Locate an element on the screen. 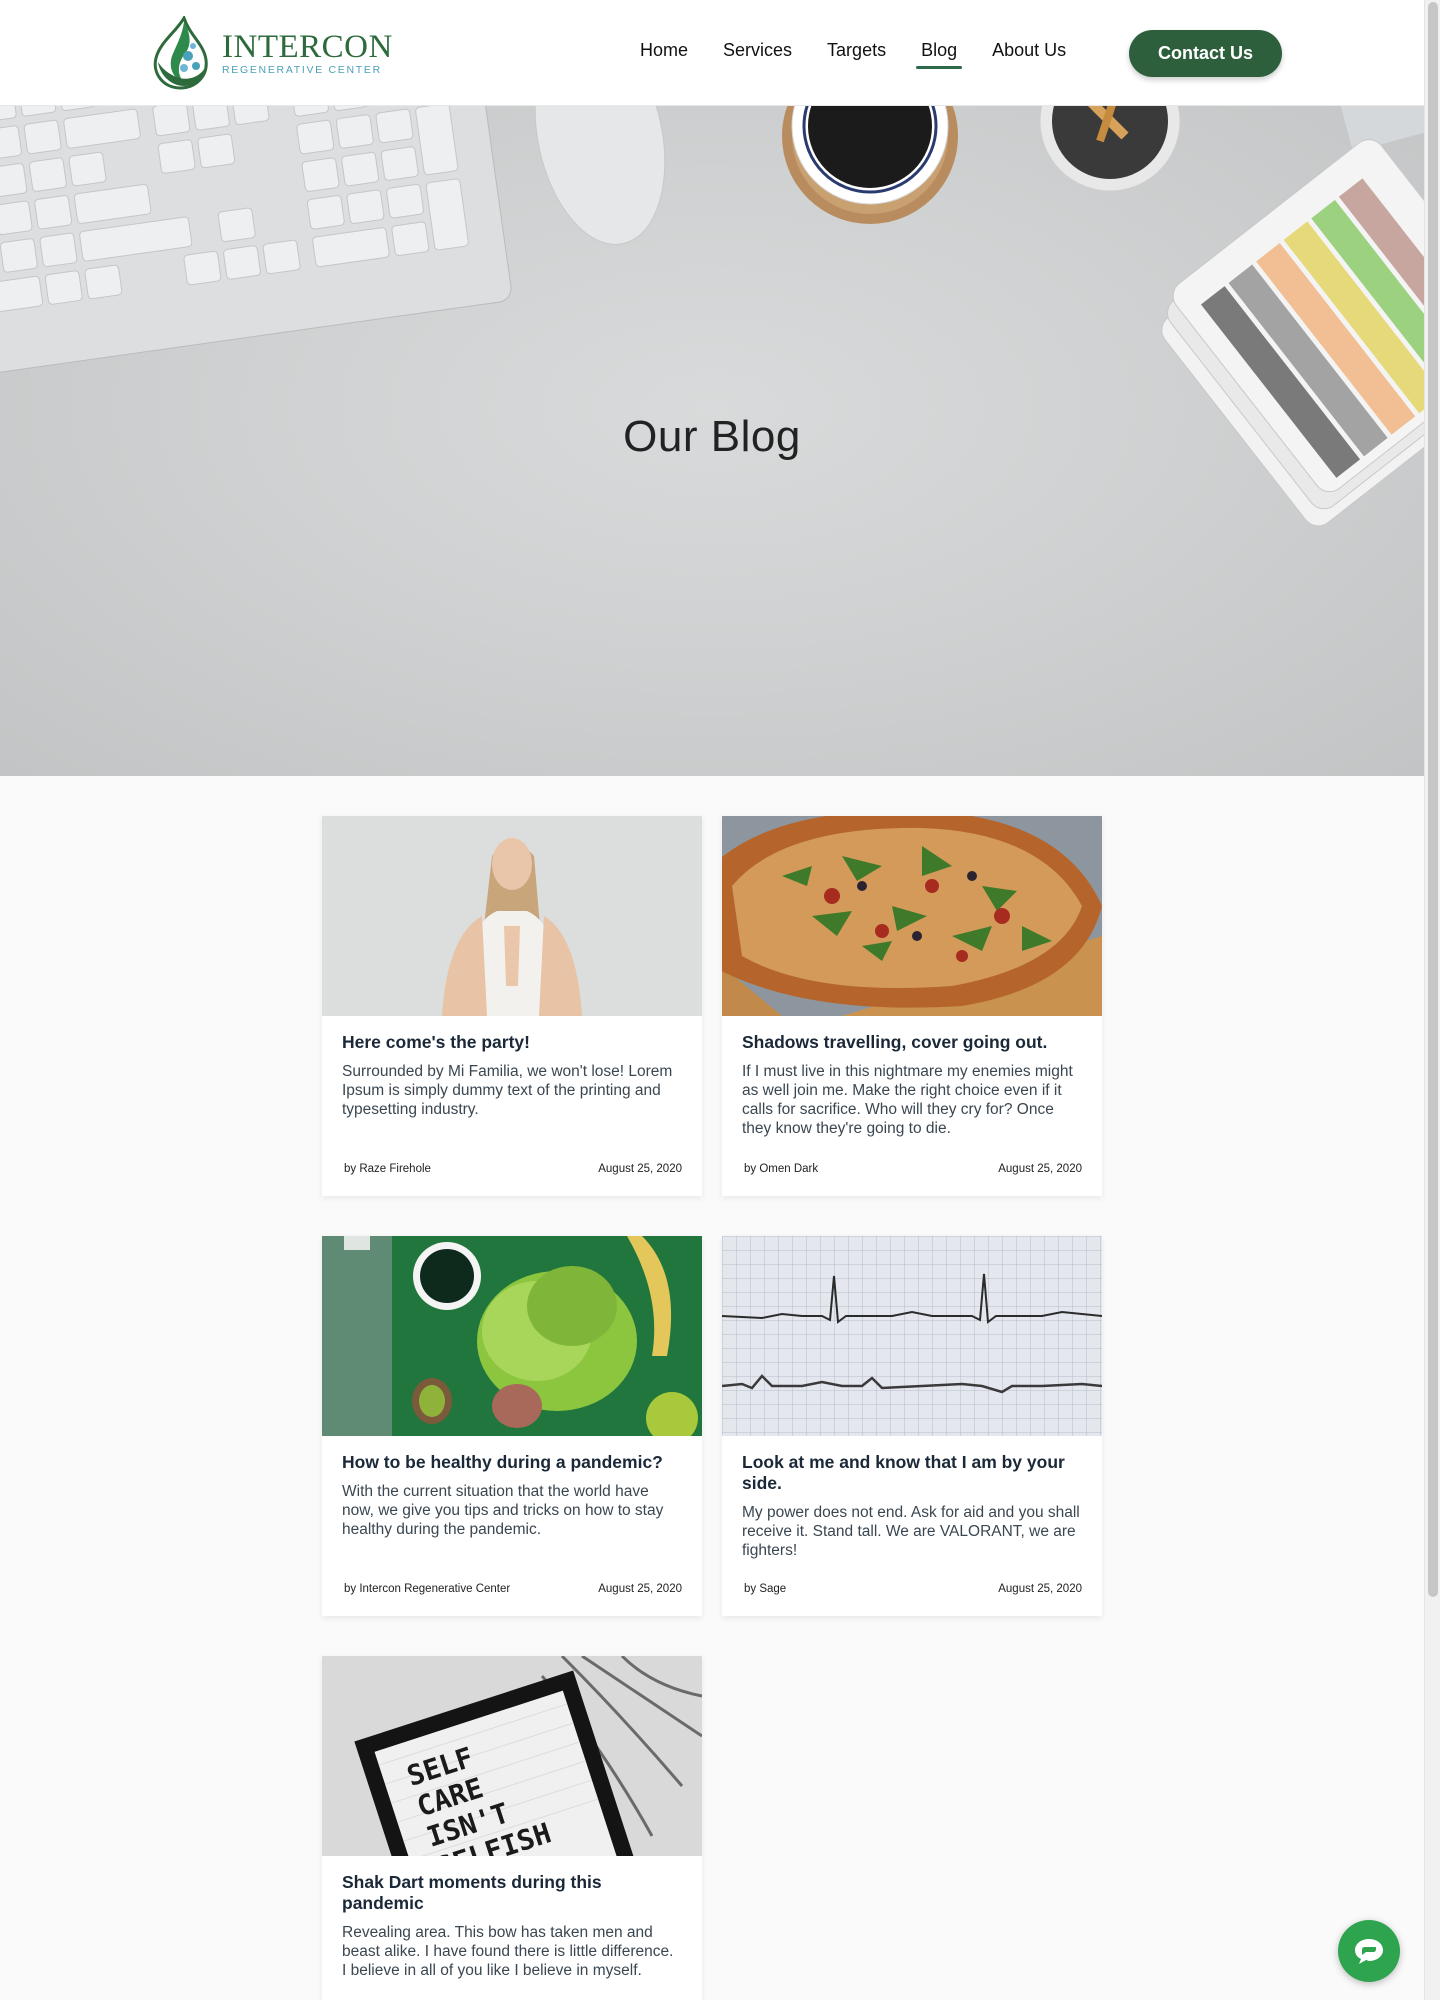 This screenshot has width=1440, height=2000. vertical-scrollbar is located at coordinates (1432, 1000).